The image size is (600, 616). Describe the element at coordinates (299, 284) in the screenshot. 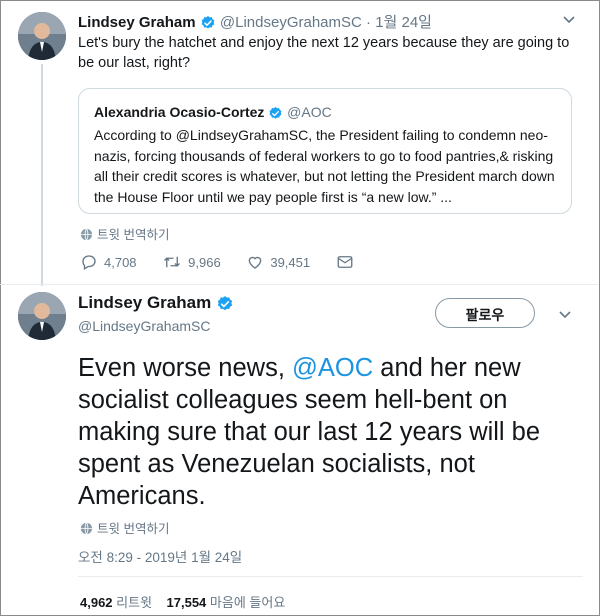

I see `tweet-divider` at that location.